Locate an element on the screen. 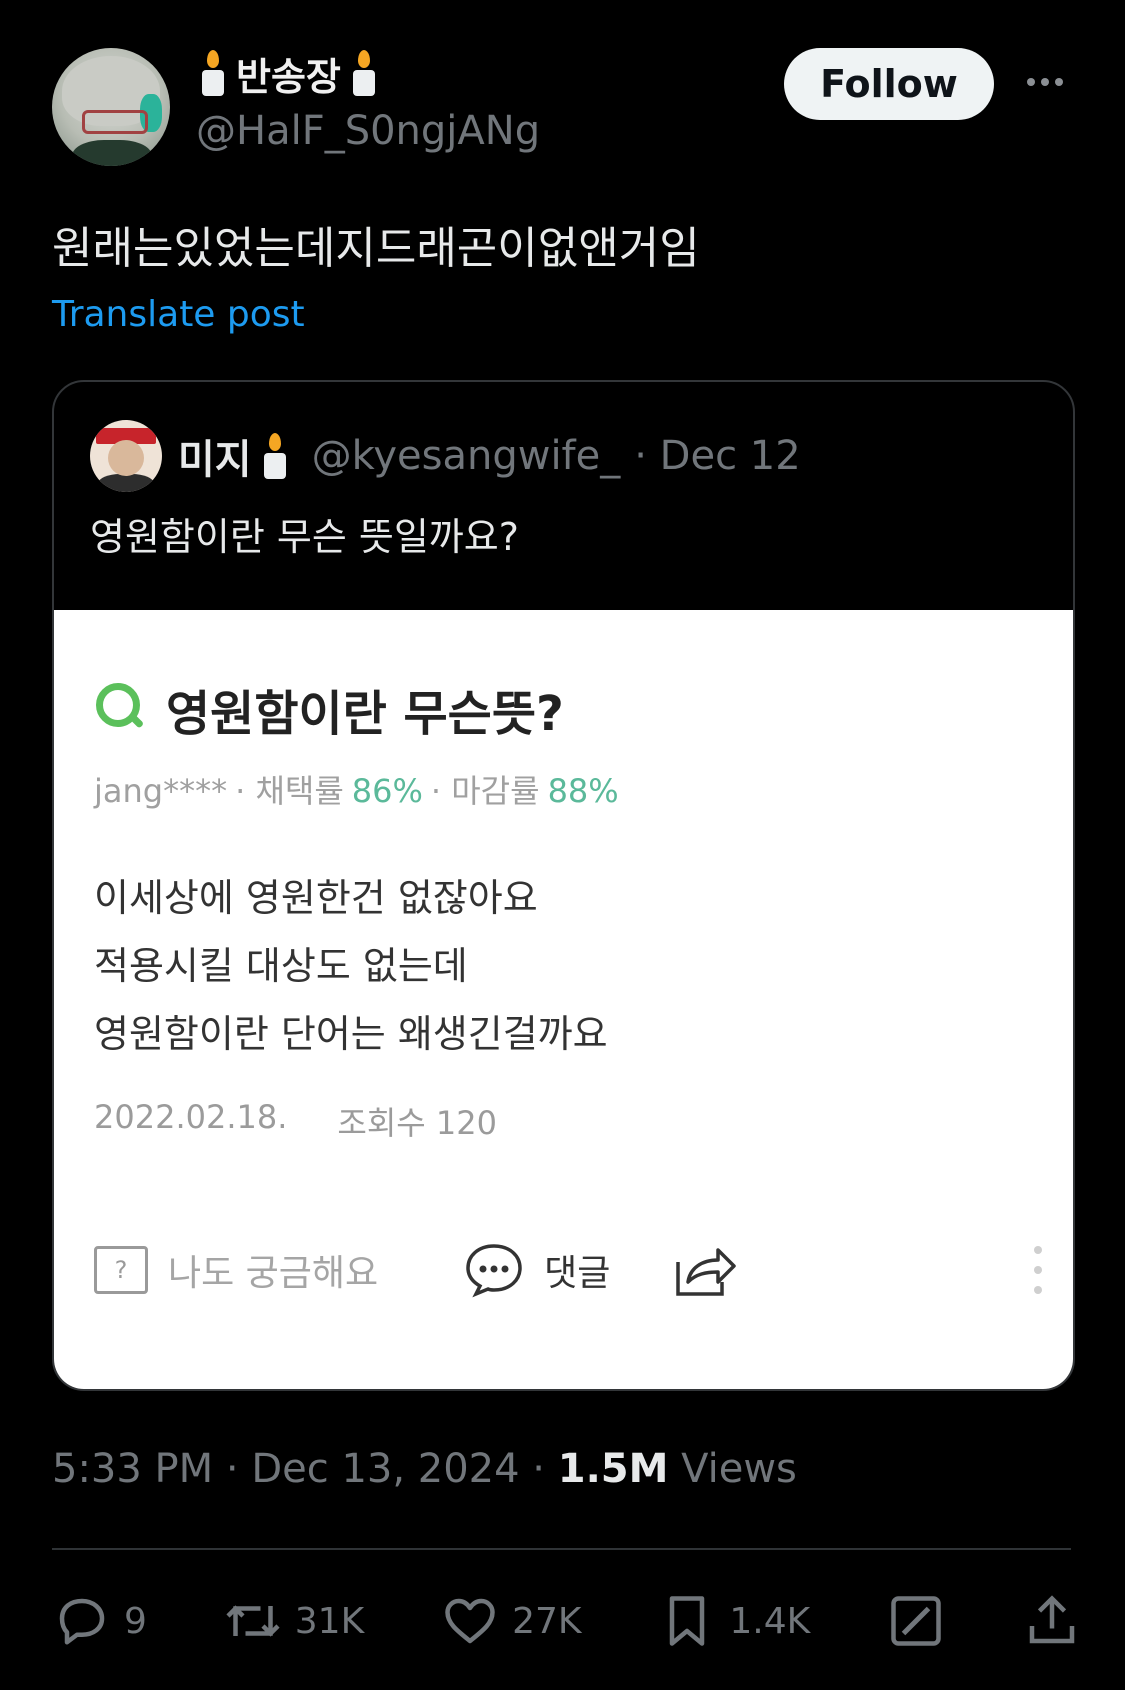 This screenshot has height=1690, width=1125. like-count: 27K is located at coordinates (547, 1621).